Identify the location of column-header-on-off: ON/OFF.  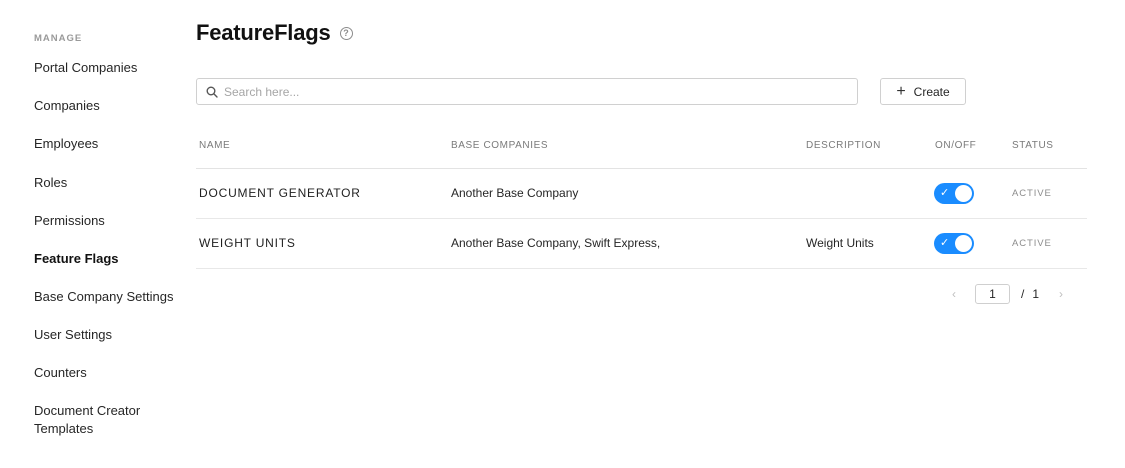
(955, 145).